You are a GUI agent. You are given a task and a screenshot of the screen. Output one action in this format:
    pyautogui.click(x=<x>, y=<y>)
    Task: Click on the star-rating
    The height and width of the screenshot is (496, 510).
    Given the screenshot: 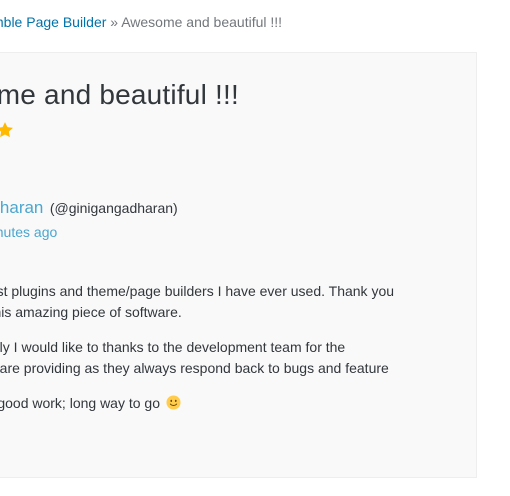 What is the action you would take?
    pyautogui.click(x=7, y=131)
    